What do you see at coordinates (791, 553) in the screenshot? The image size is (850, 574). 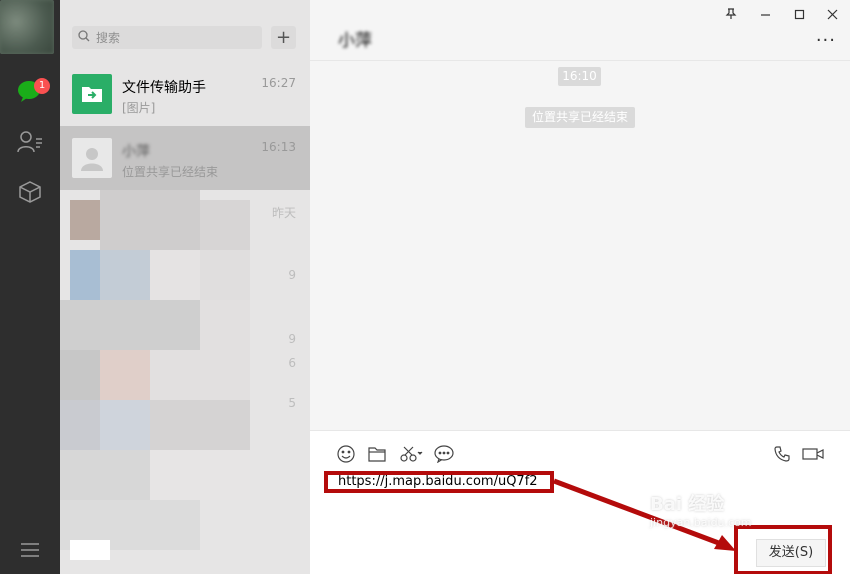 I see `send-button: 发送(S)` at bounding box center [791, 553].